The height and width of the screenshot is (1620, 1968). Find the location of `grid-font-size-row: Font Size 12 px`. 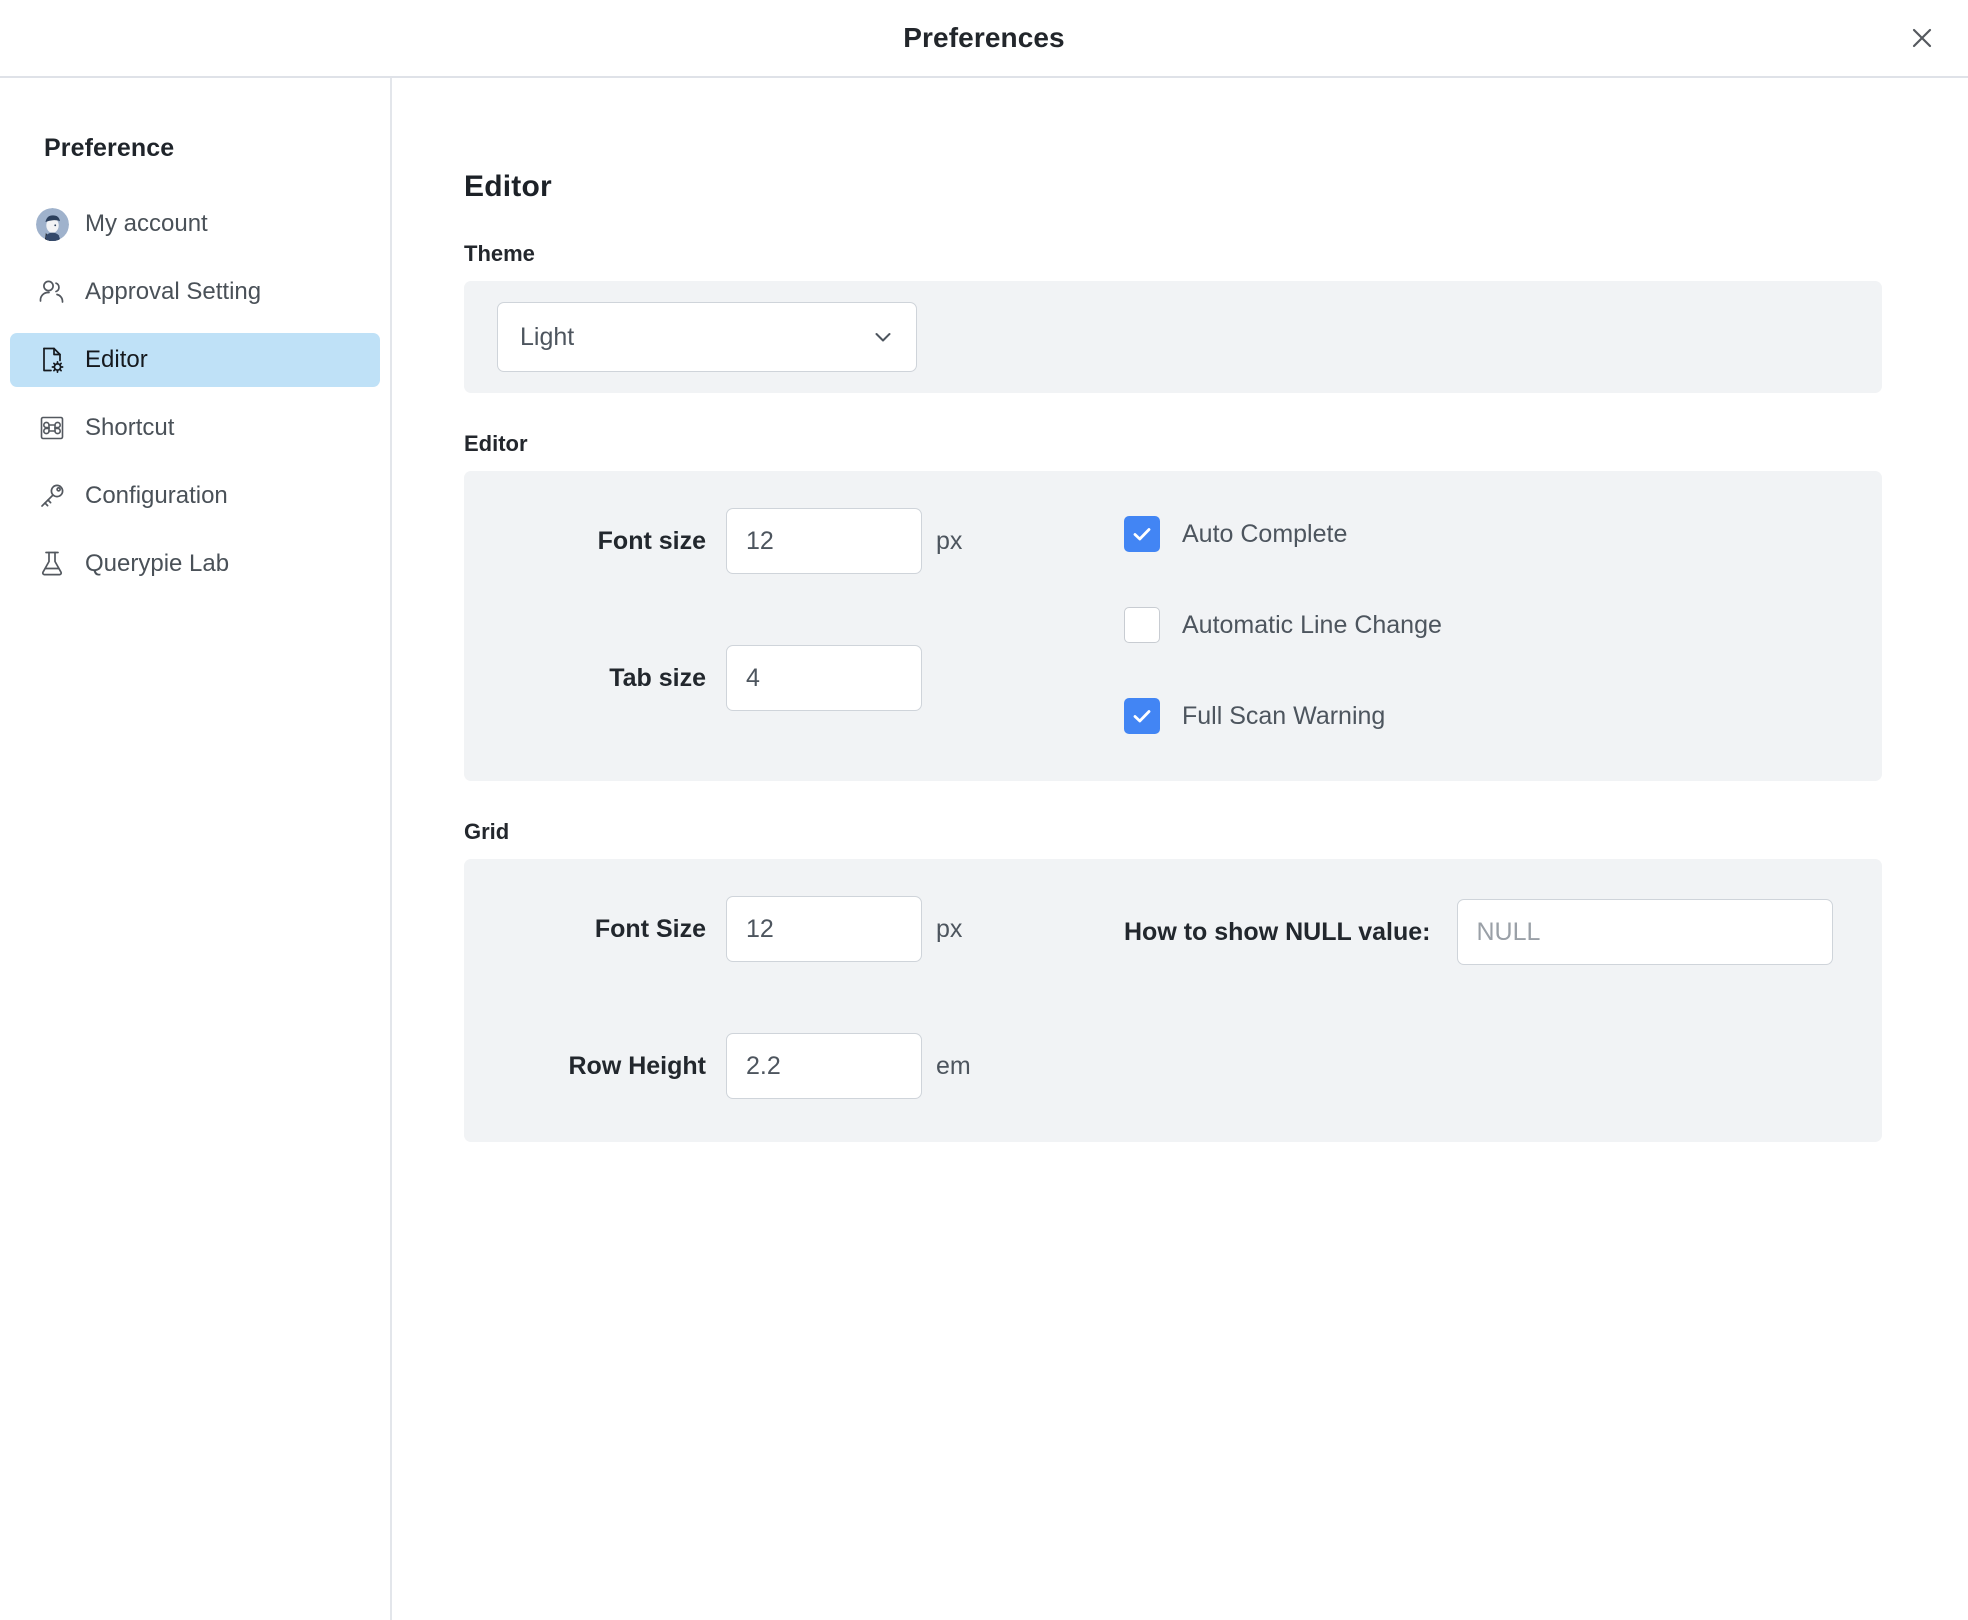

grid-font-size-row: Font Size 12 px is located at coordinates (794, 929).